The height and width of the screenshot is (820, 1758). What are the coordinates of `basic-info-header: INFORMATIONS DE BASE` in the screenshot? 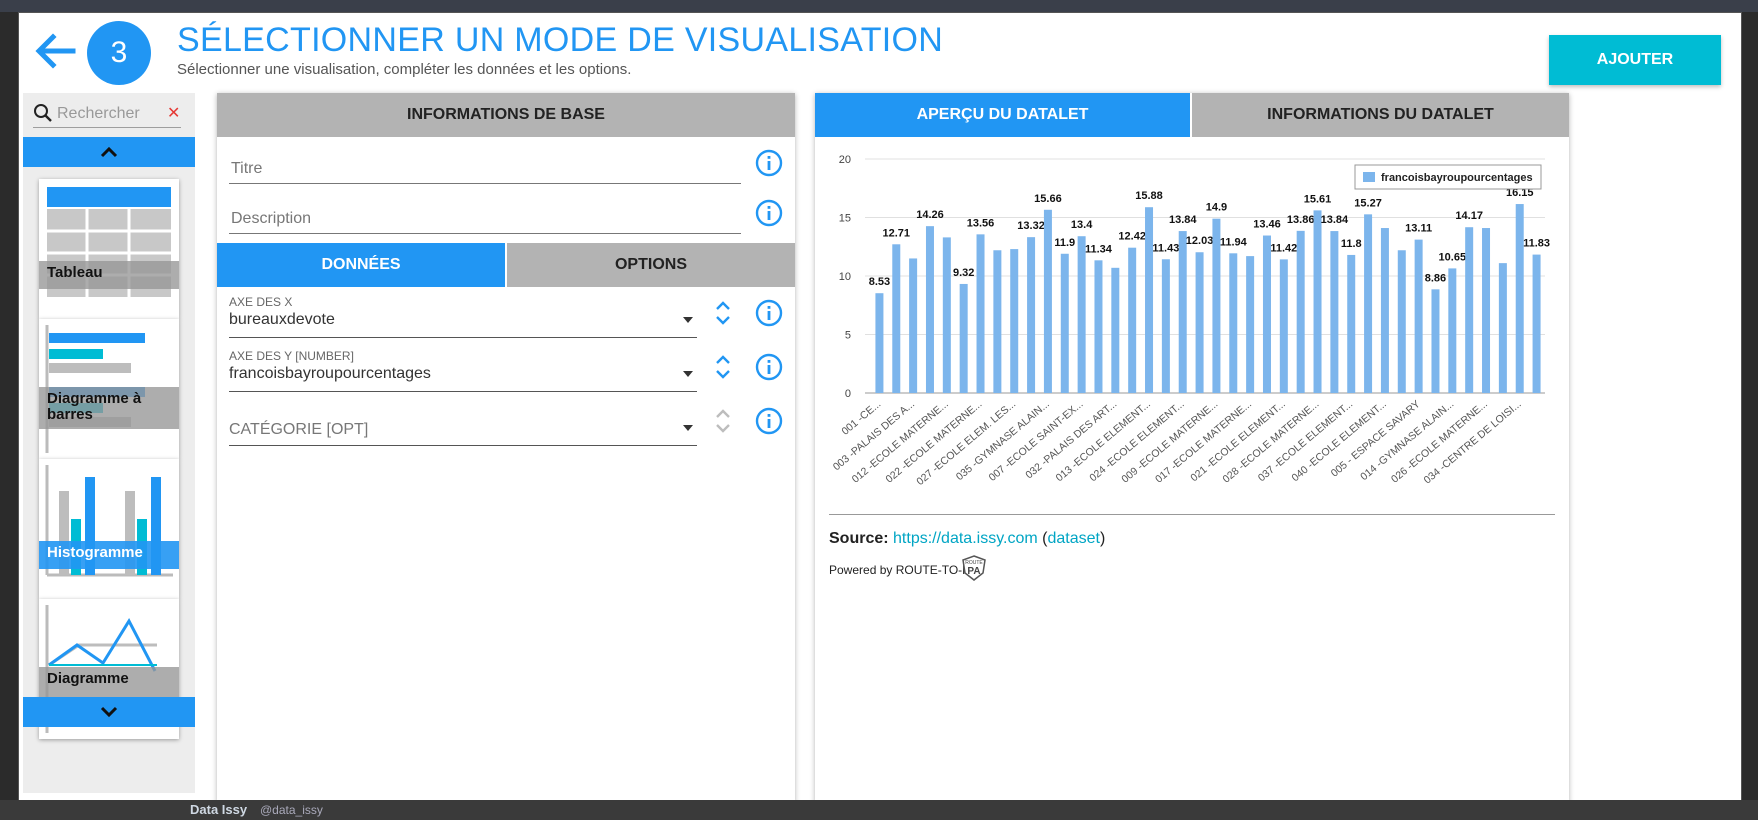 It's located at (506, 115).